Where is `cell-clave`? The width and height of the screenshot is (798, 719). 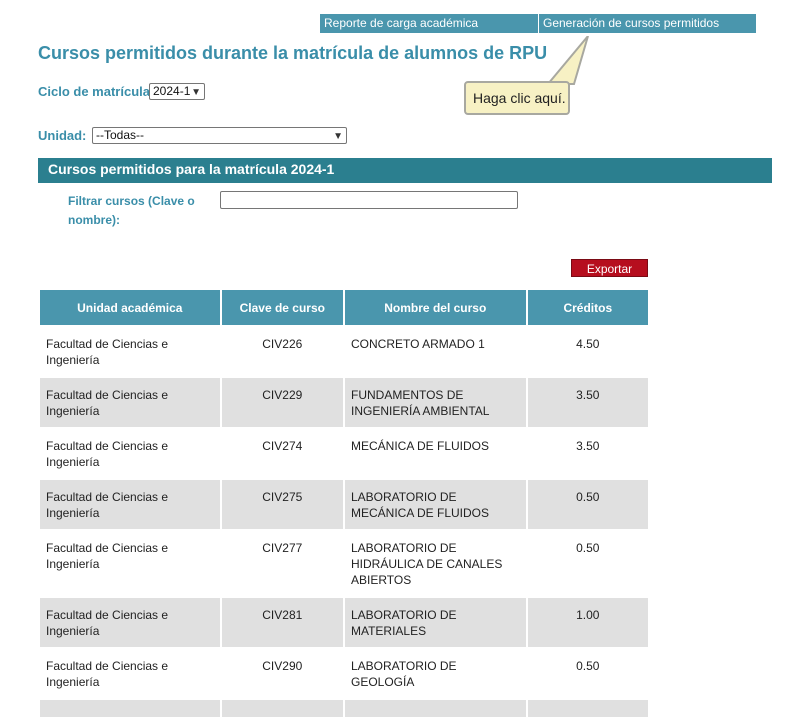
cell-clave is located at coordinates (282, 708).